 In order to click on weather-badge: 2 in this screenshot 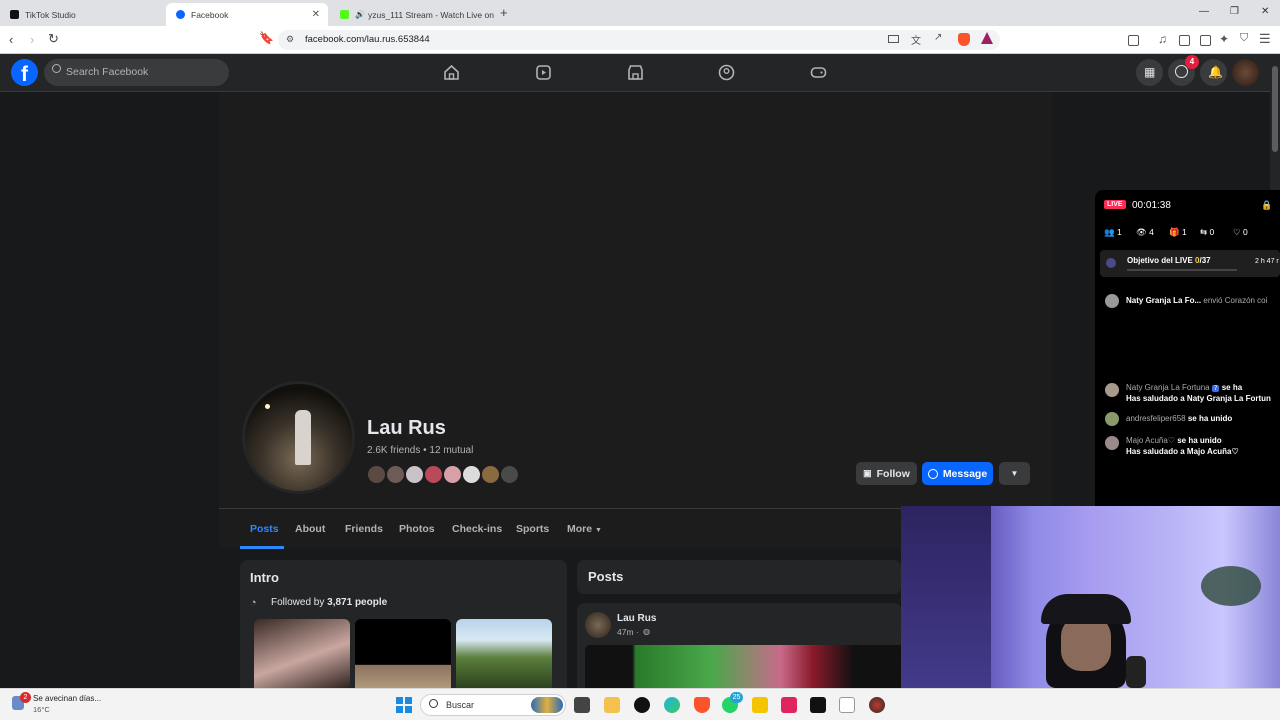, I will do `click(25, 697)`.